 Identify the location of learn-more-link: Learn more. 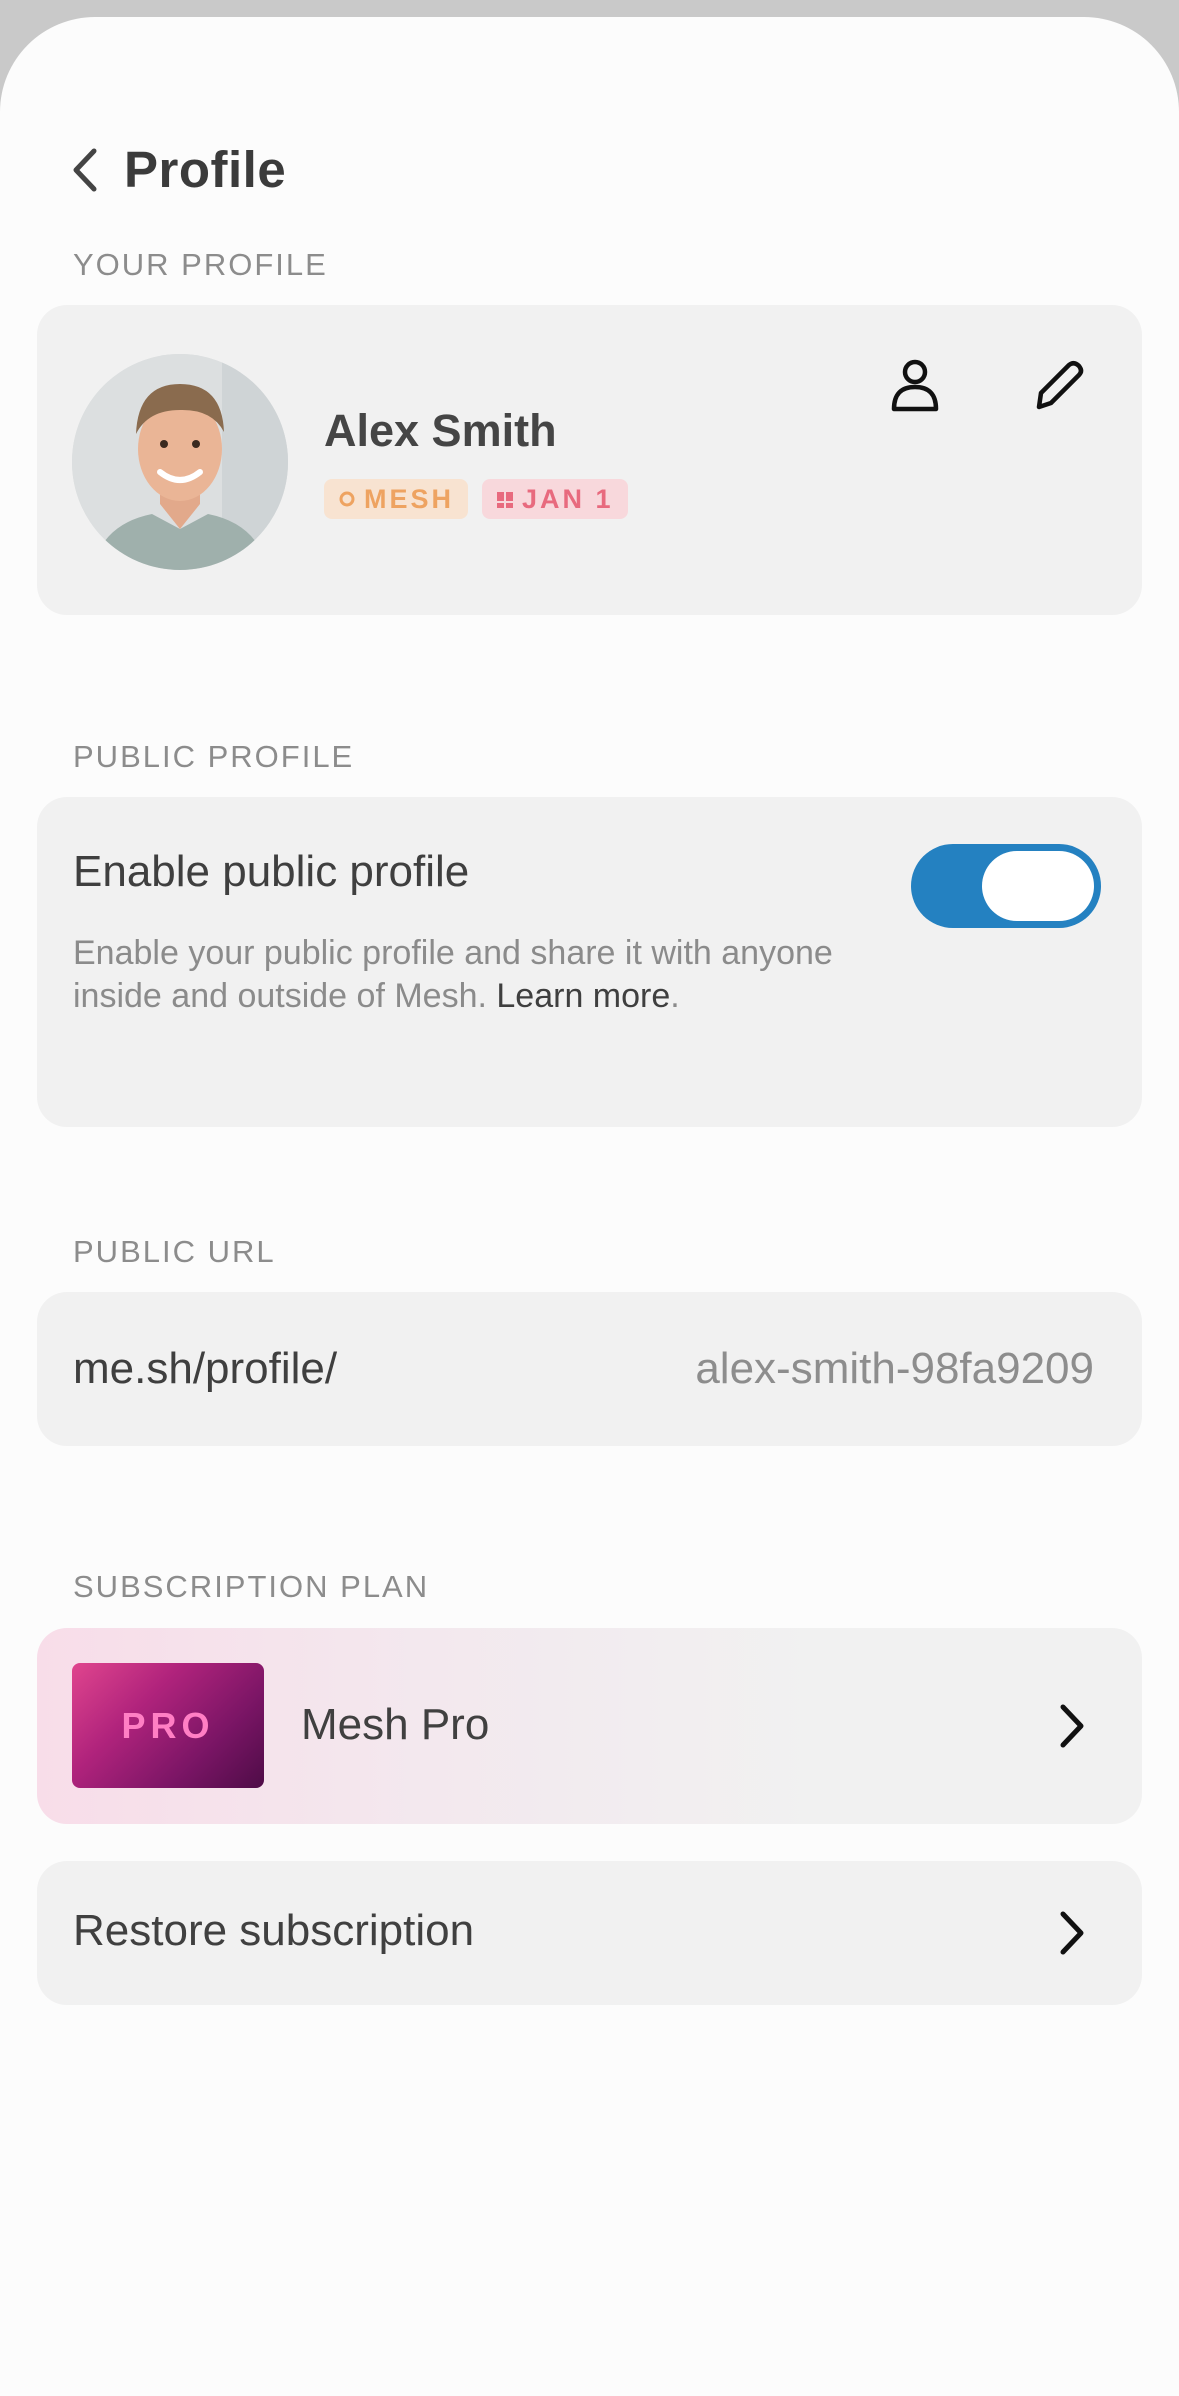
(583, 996).